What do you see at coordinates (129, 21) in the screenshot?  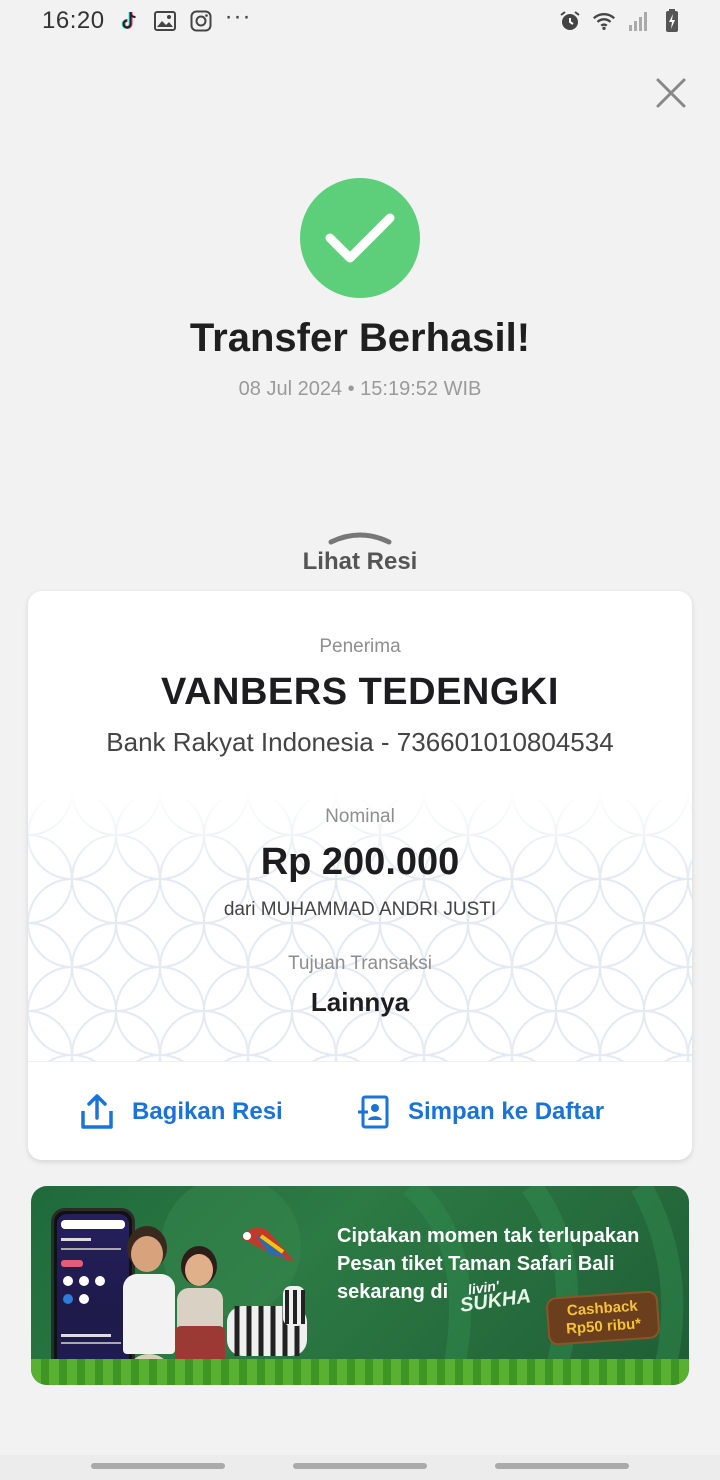 I see `tiktok-icon` at bounding box center [129, 21].